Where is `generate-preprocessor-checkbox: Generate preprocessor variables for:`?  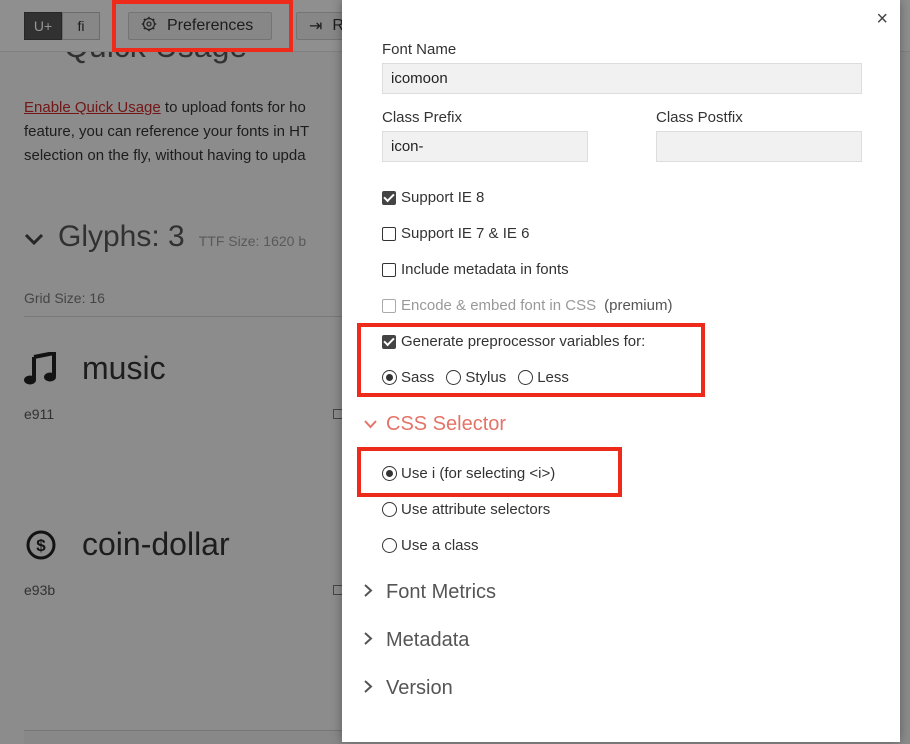 generate-preprocessor-checkbox: Generate preprocessor variables for: is located at coordinates (513, 341).